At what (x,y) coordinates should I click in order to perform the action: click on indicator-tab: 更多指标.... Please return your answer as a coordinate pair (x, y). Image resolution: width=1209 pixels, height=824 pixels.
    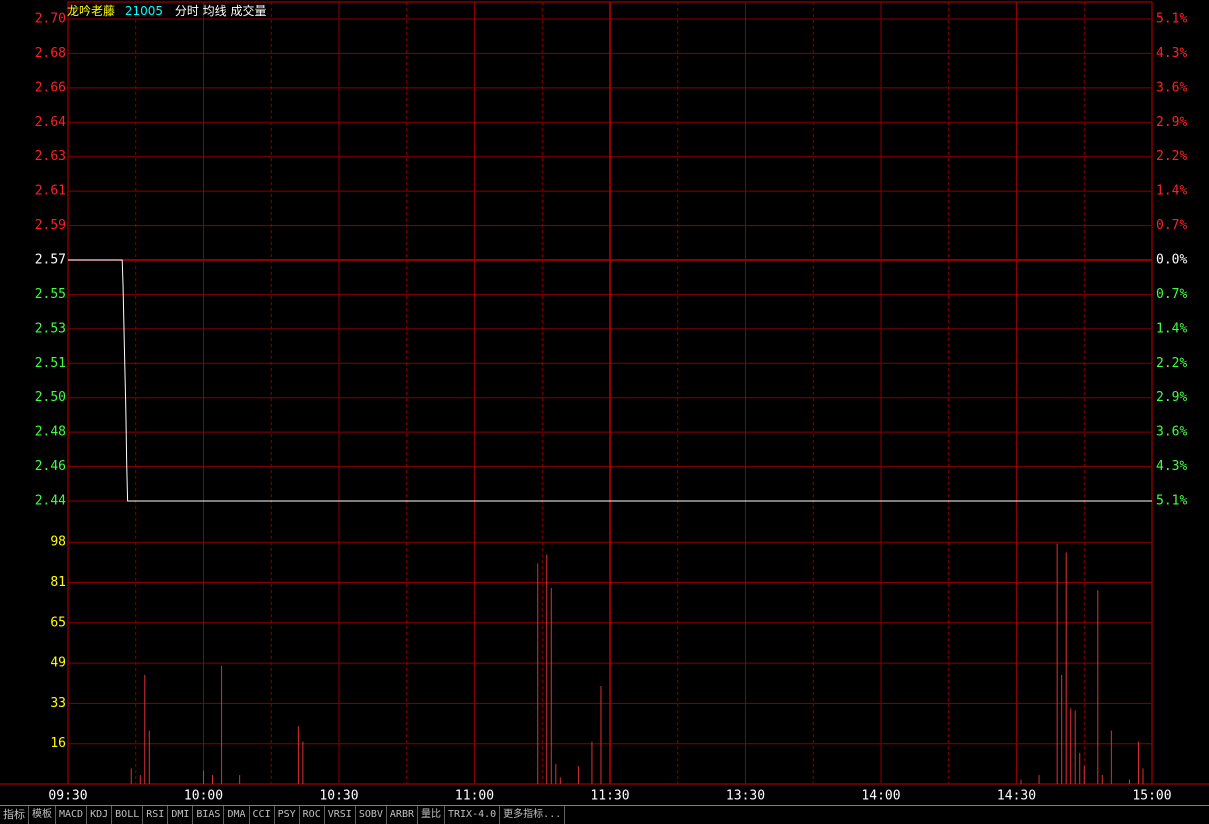
    Looking at the image, I should click on (533, 815).